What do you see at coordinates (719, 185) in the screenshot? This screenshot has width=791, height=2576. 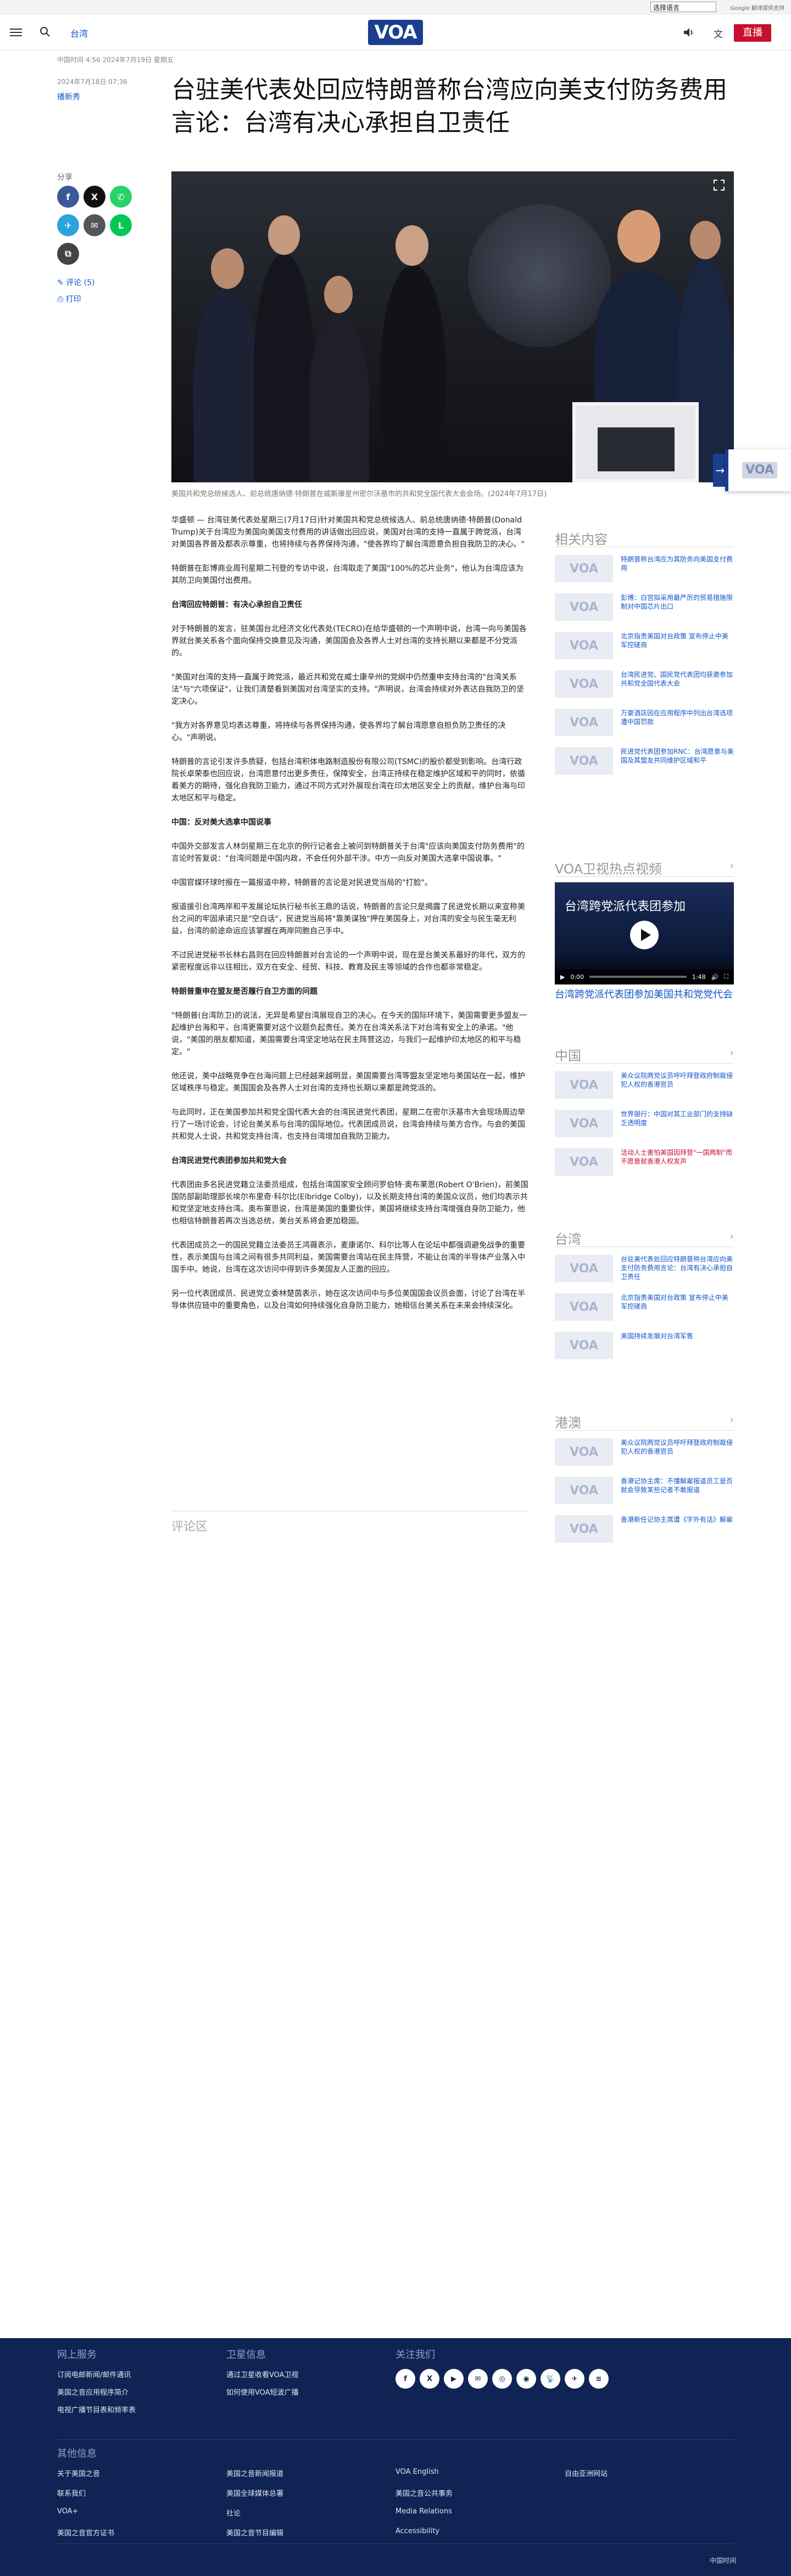 I see `expand-icon` at bounding box center [719, 185].